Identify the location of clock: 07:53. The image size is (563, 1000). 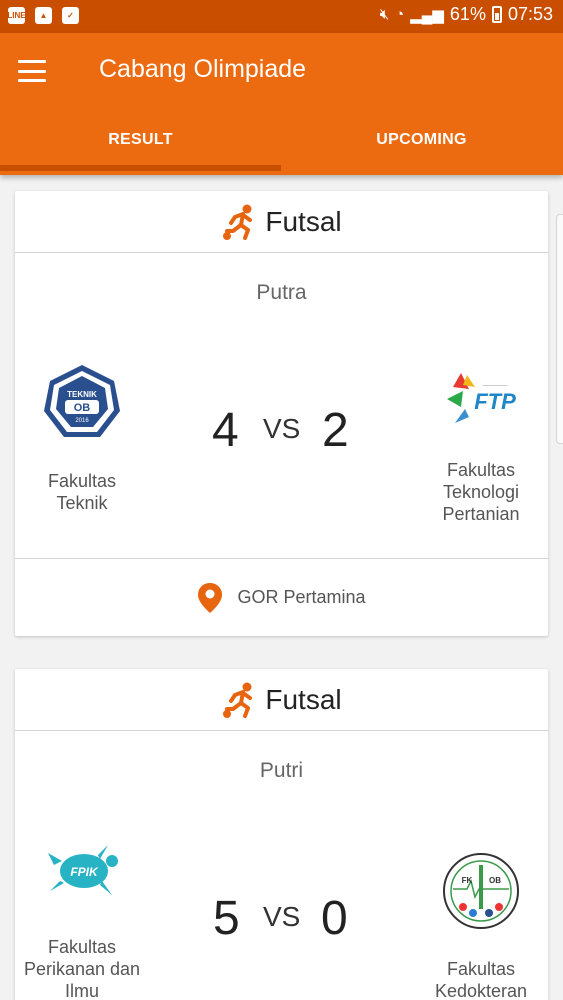
(530, 14).